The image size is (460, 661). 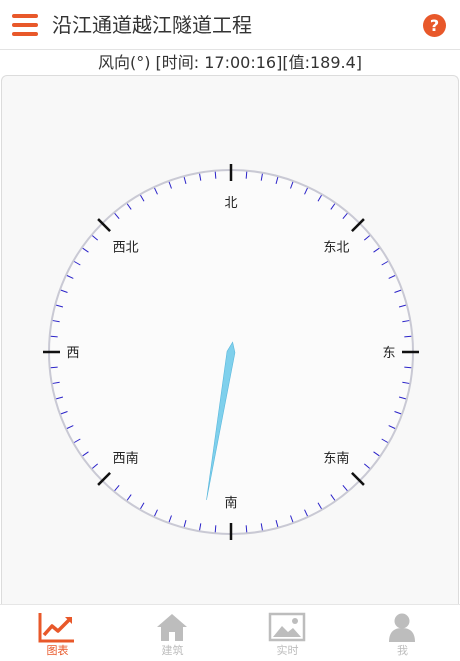 What do you see at coordinates (230, 503) in the screenshot?
I see `direction-label: 南` at bounding box center [230, 503].